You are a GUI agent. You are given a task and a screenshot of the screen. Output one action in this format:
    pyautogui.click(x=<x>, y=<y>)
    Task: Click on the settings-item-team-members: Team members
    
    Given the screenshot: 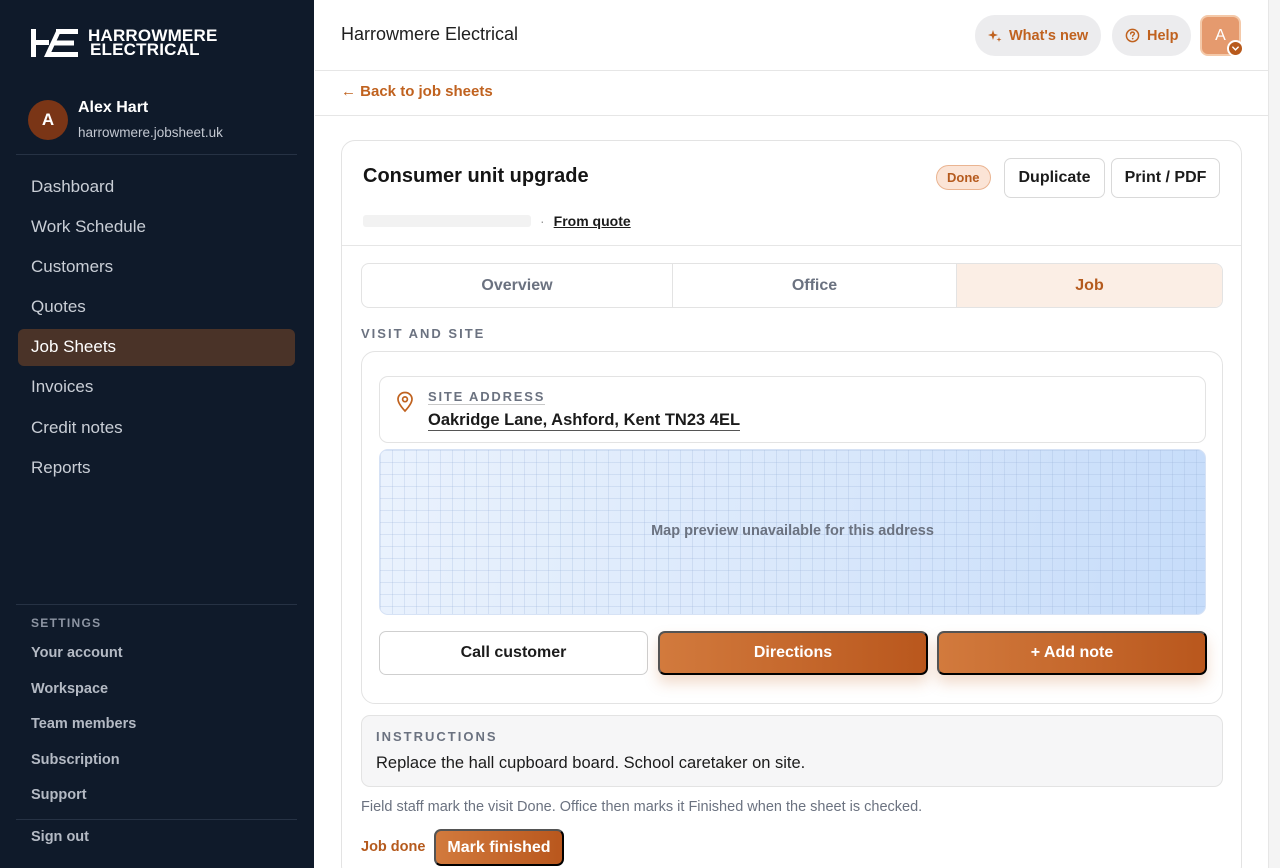 What is the action you would take?
    pyautogui.click(x=83, y=731)
    